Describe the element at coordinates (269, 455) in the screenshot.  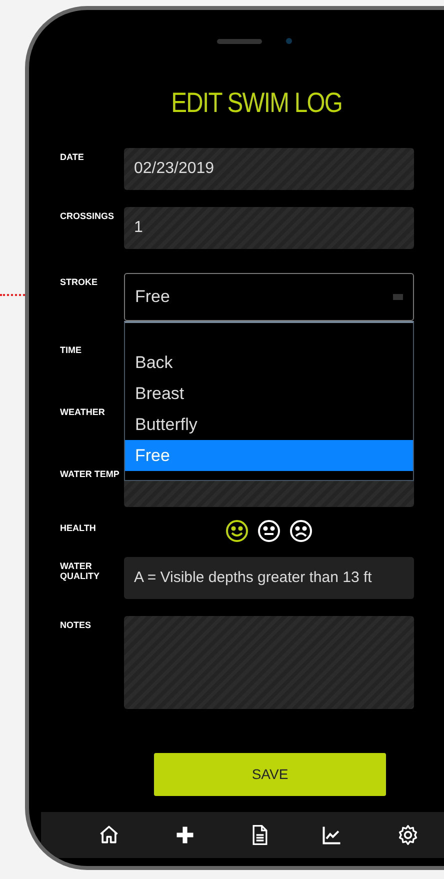
I see `dropdown-option: Free` at that location.